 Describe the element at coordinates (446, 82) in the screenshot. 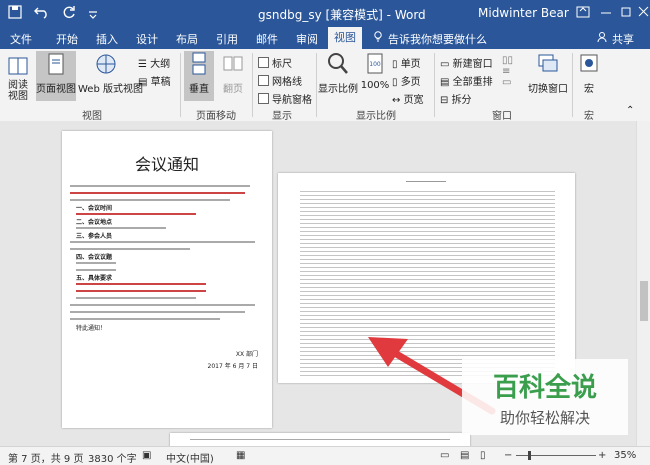

I see `arrange-all-icon: ▤` at that location.